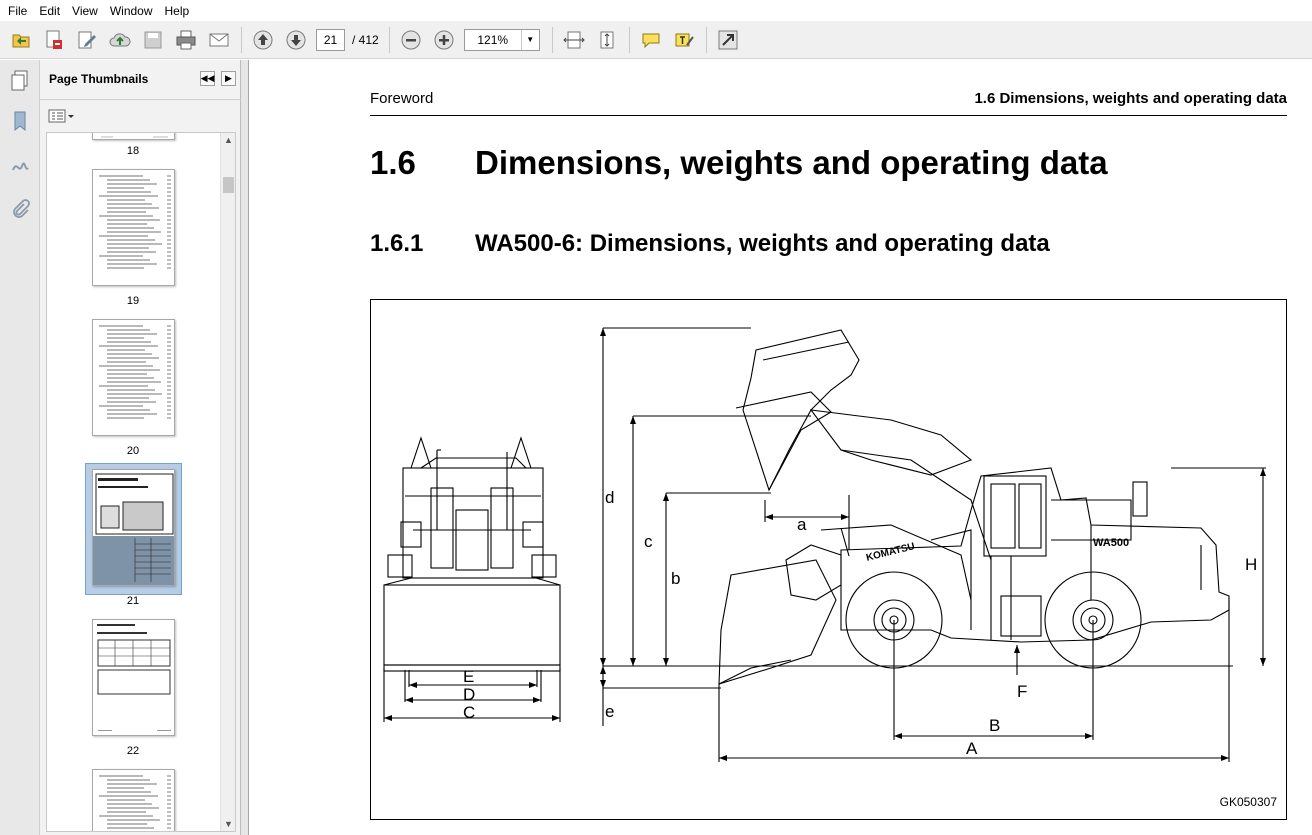  I want to click on signature-icon, so click(20, 166).